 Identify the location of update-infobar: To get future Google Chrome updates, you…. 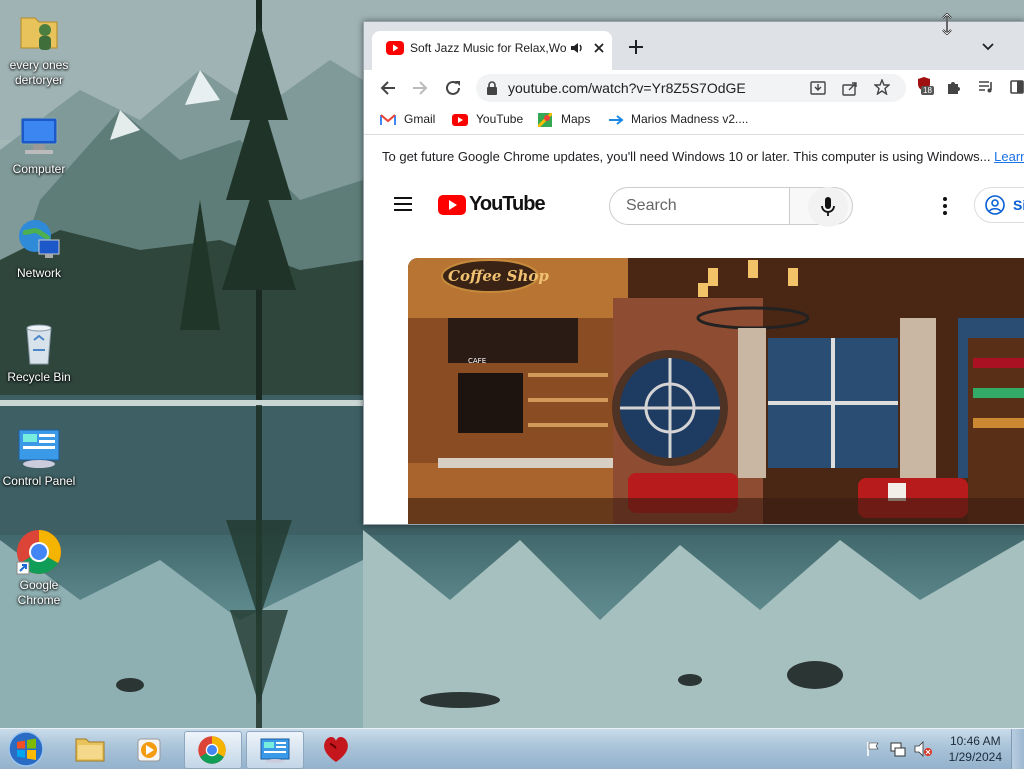
(694, 157).